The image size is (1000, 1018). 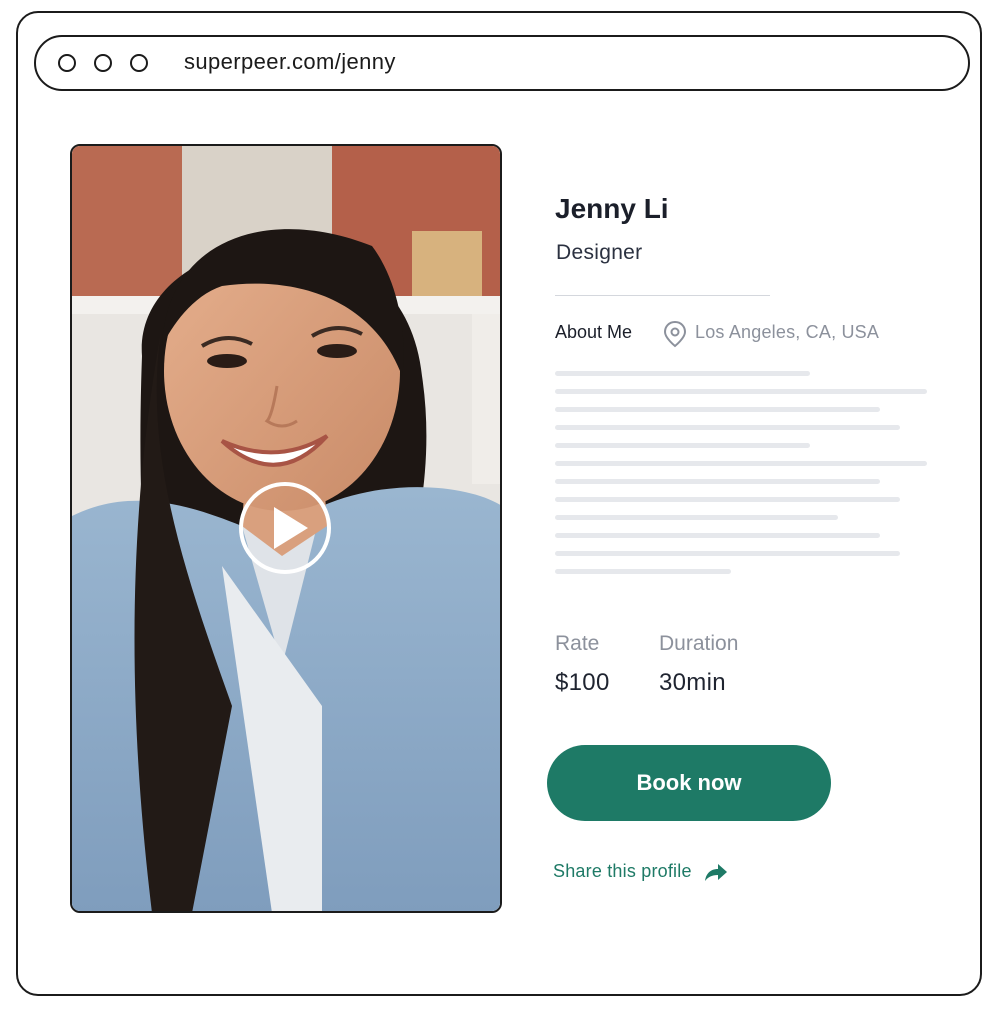 What do you see at coordinates (290, 62) in the screenshot?
I see `url-text: superpeer.com/jenny` at bounding box center [290, 62].